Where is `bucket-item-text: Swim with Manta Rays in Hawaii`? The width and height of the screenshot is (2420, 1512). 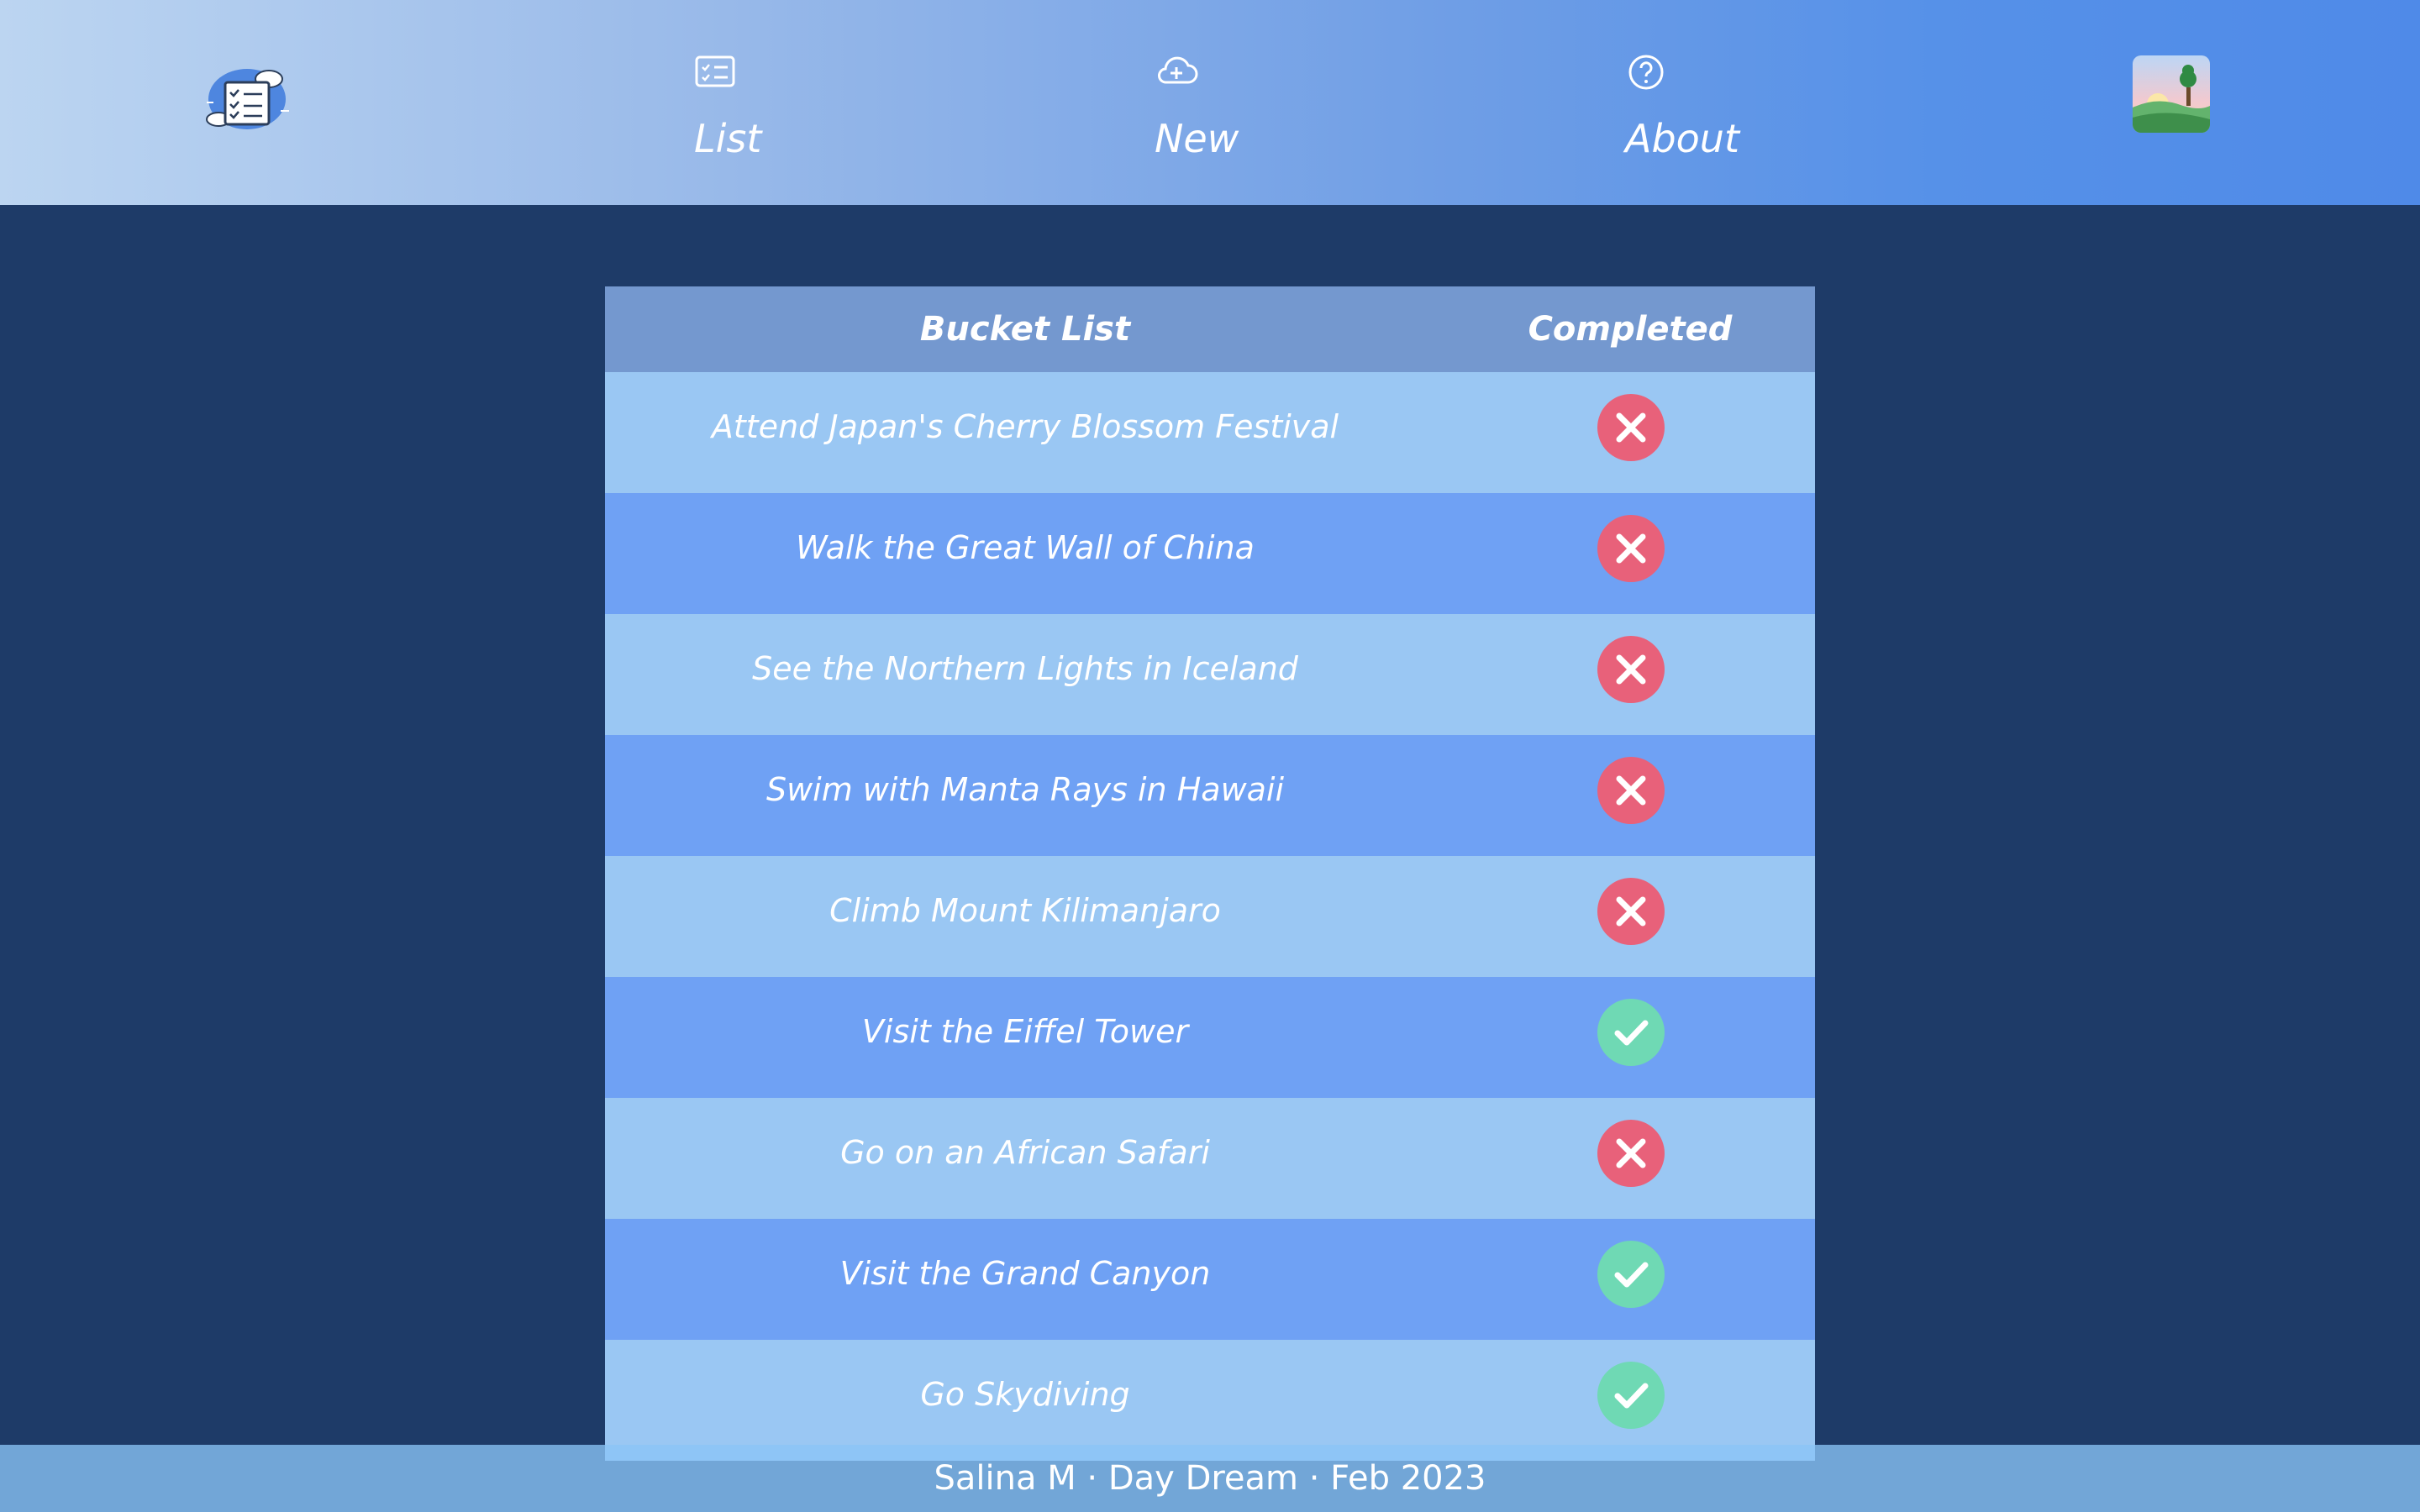 bucket-item-text: Swim with Manta Rays in Hawaii is located at coordinates (1025, 789).